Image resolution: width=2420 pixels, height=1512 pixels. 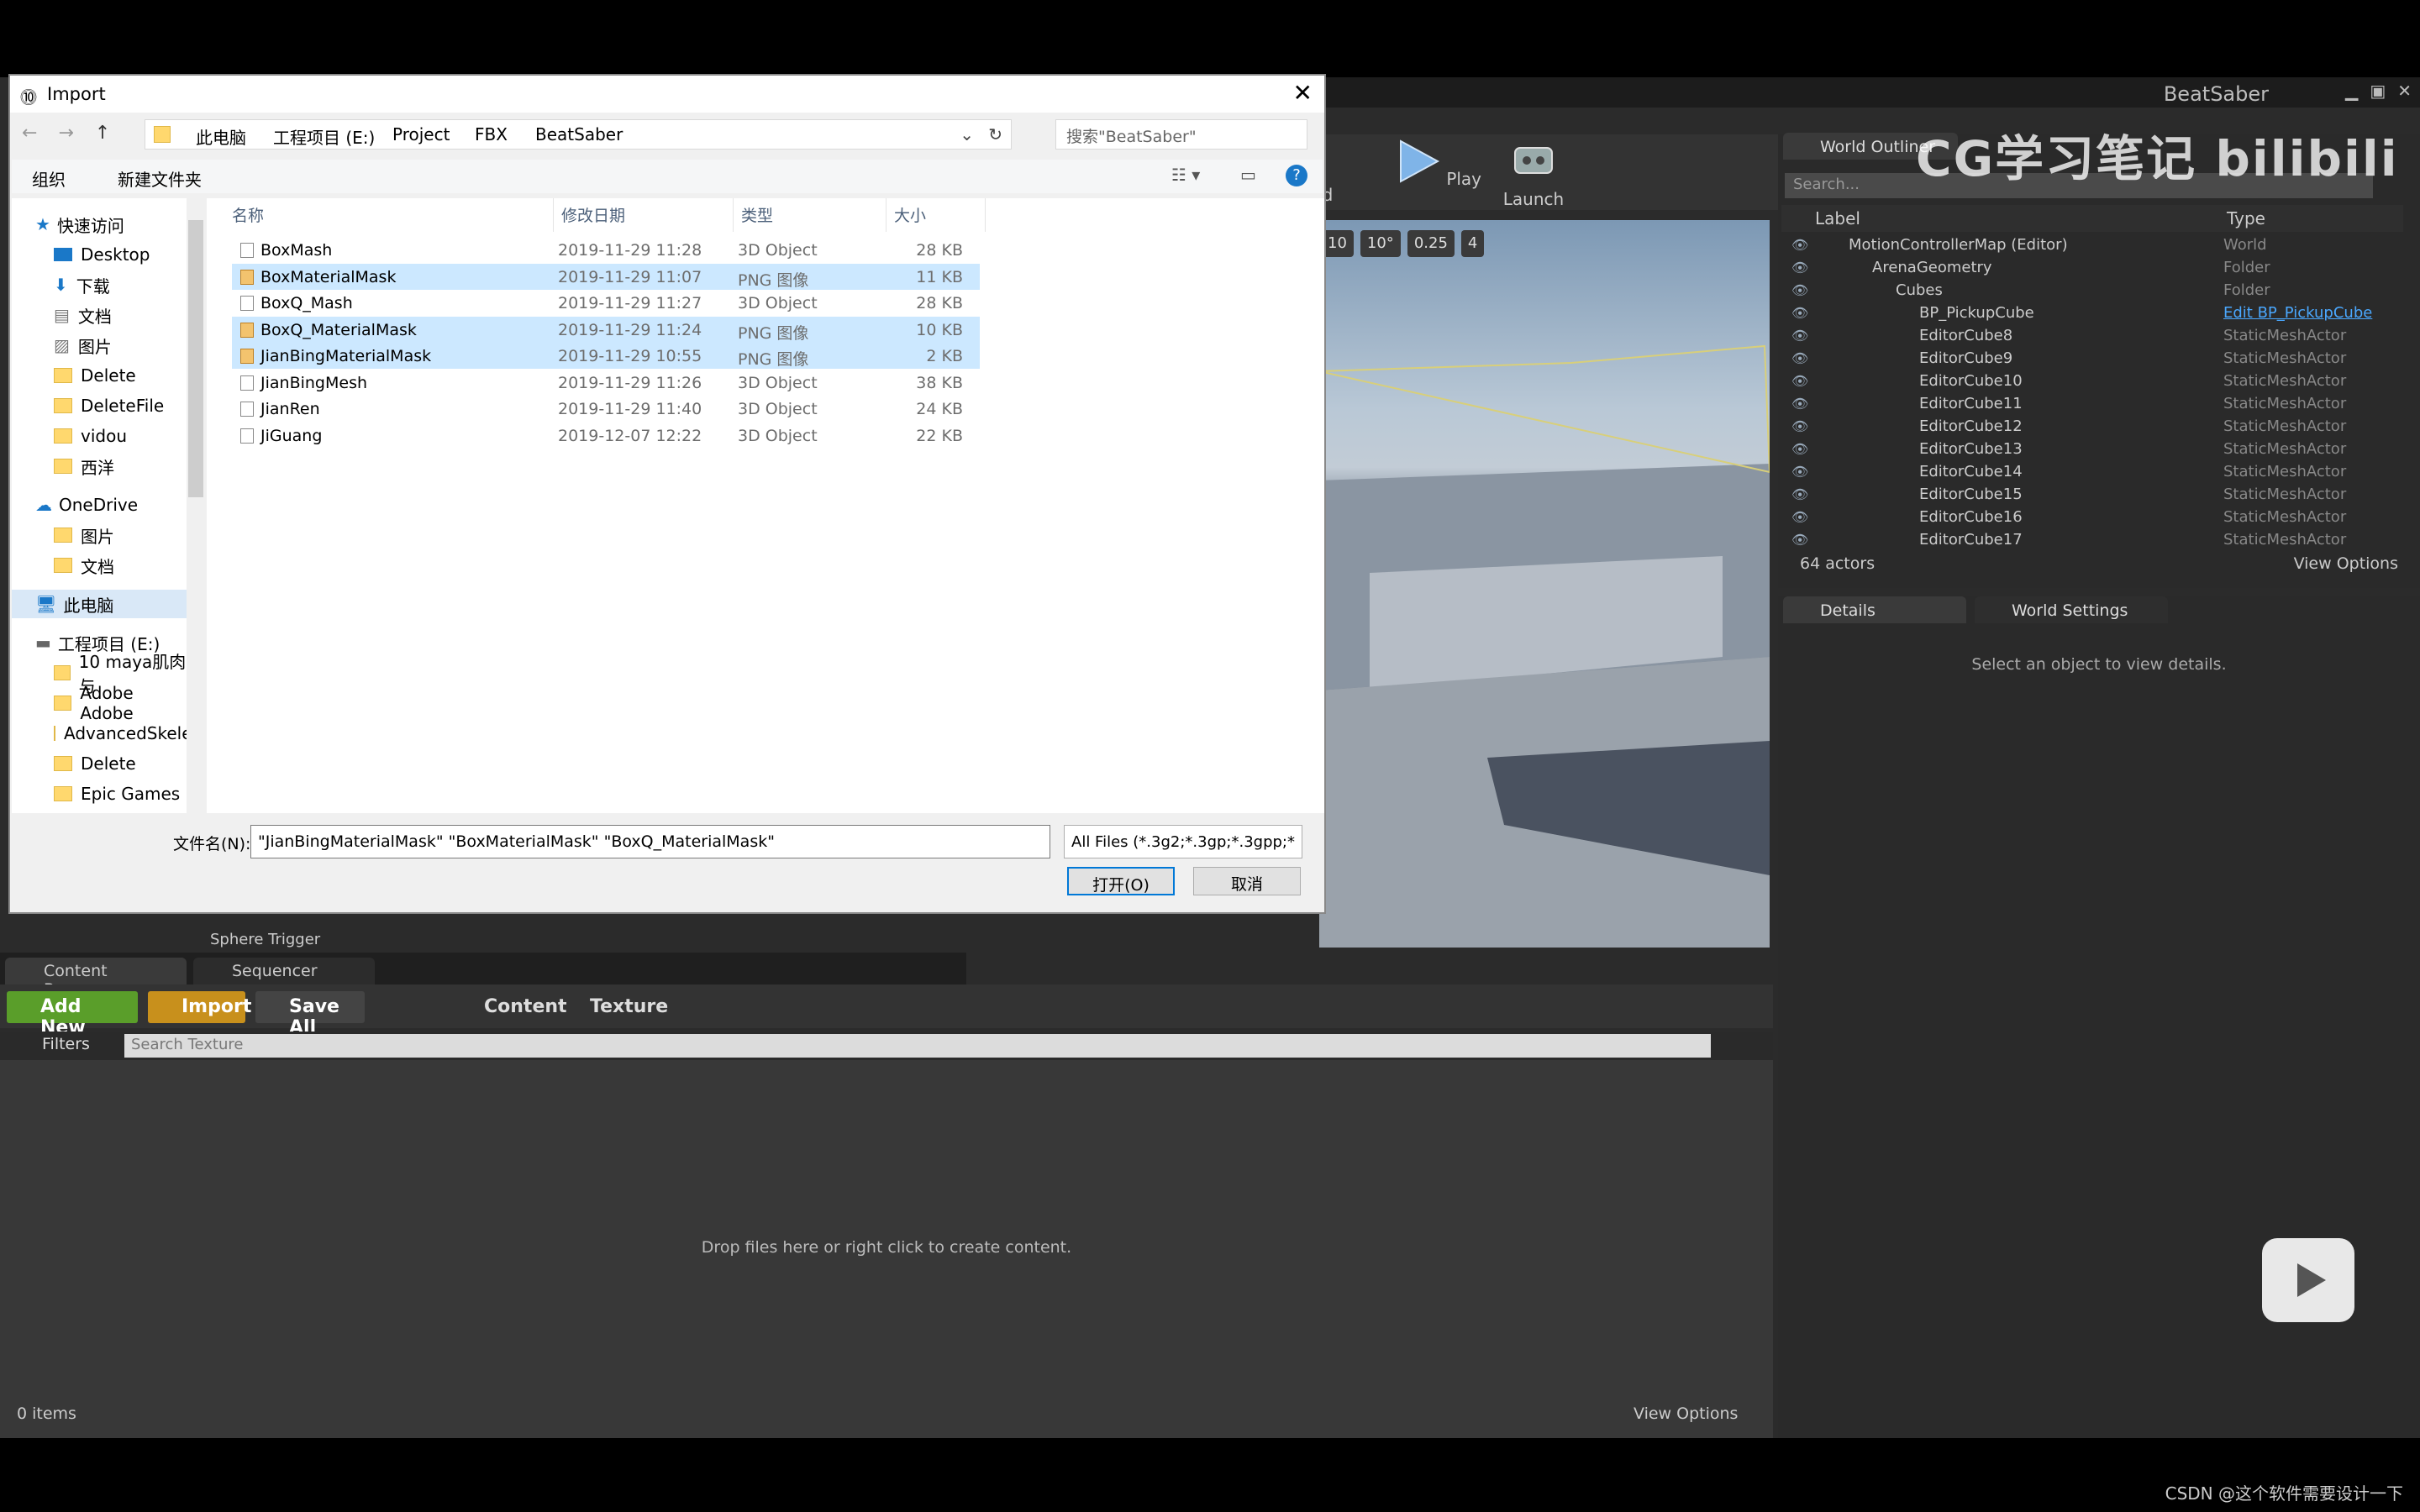 What do you see at coordinates (2090, 381) in the screenshot?
I see `outliner-row: 👁 EditorCube10 StaticMeshActor` at bounding box center [2090, 381].